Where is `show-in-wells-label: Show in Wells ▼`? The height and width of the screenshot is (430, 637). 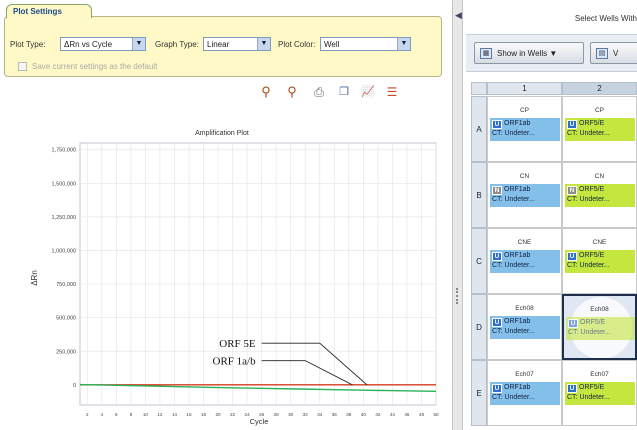 show-in-wells-label: Show in Wells ▼ is located at coordinates (527, 53).